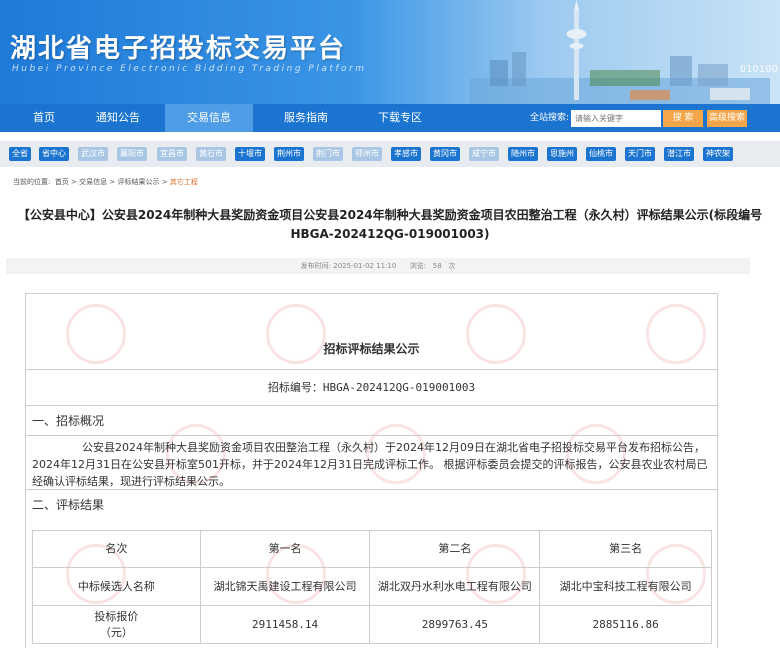 Image resolution: width=780 pixels, height=648 pixels. I want to click on region-item: 黄石市, so click(211, 154).